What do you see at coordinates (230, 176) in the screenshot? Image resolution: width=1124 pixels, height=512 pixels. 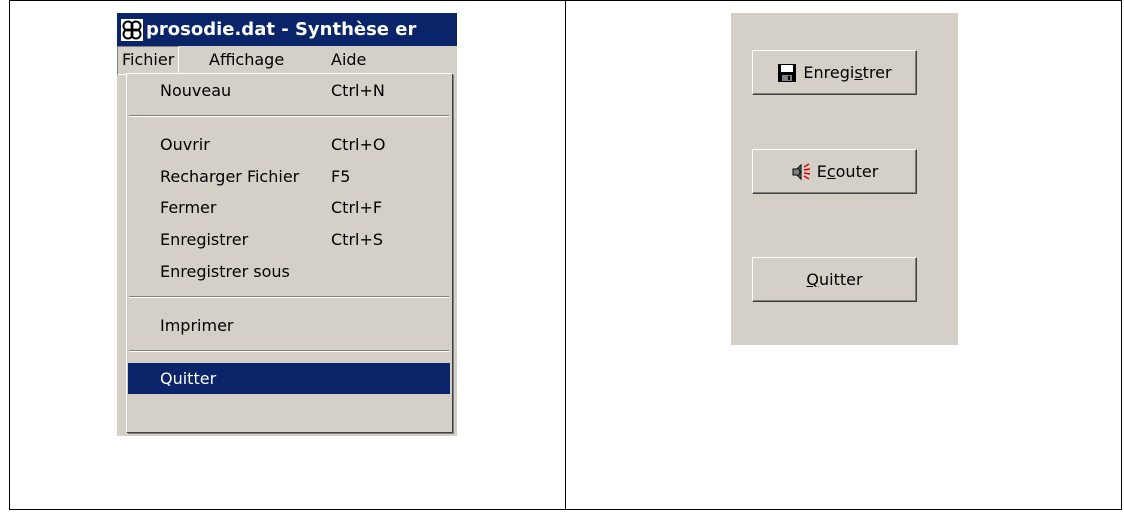 I see `menu-item-label: Recharger Fichier` at bounding box center [230, 176].